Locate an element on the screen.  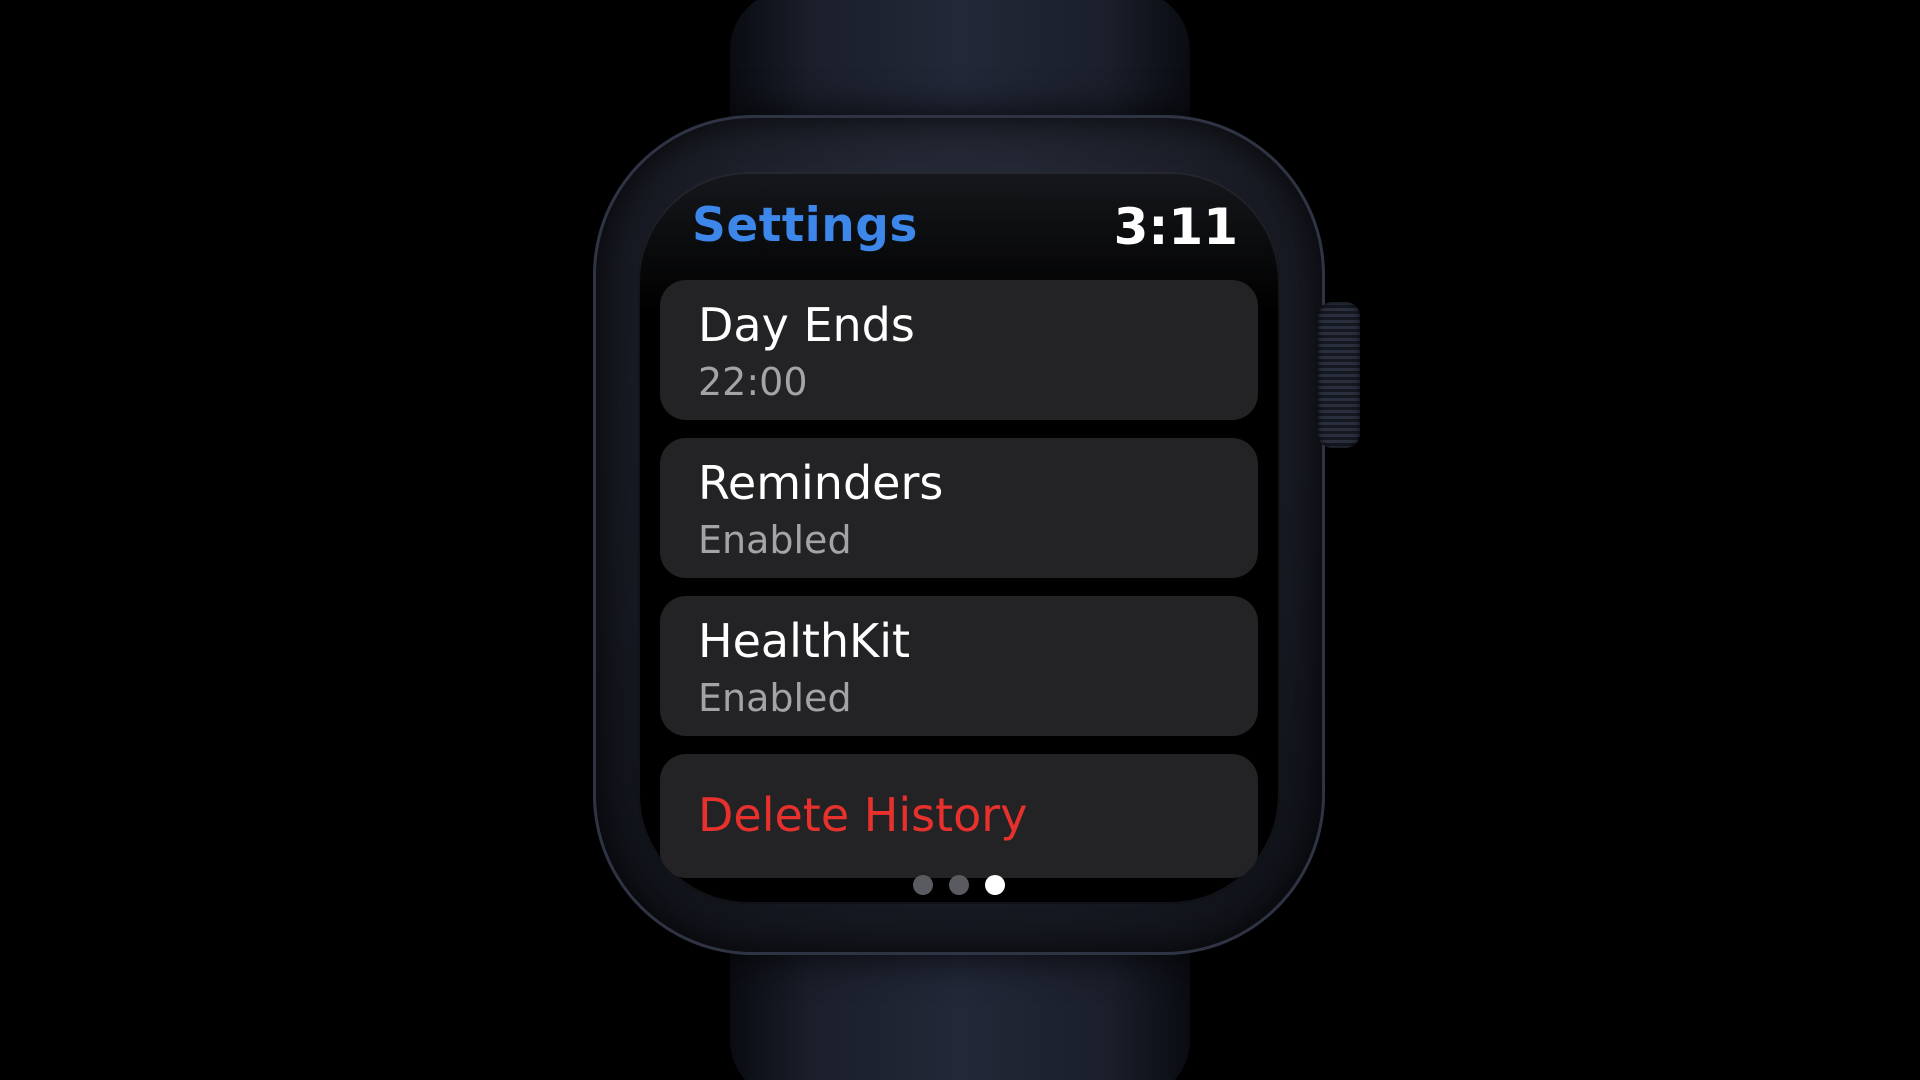
status-bar: Settings 3:11 is located at coordinates (959, 233).